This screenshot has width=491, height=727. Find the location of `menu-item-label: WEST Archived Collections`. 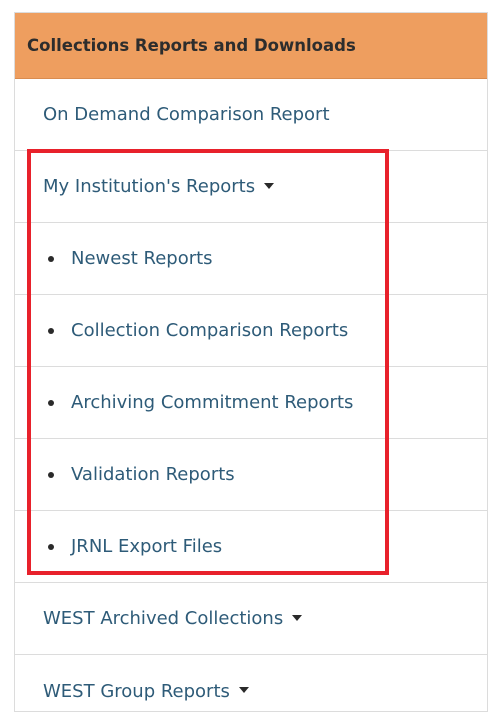

menu-item-label: WEST Archived Collections is located at coordinates (163, 618).